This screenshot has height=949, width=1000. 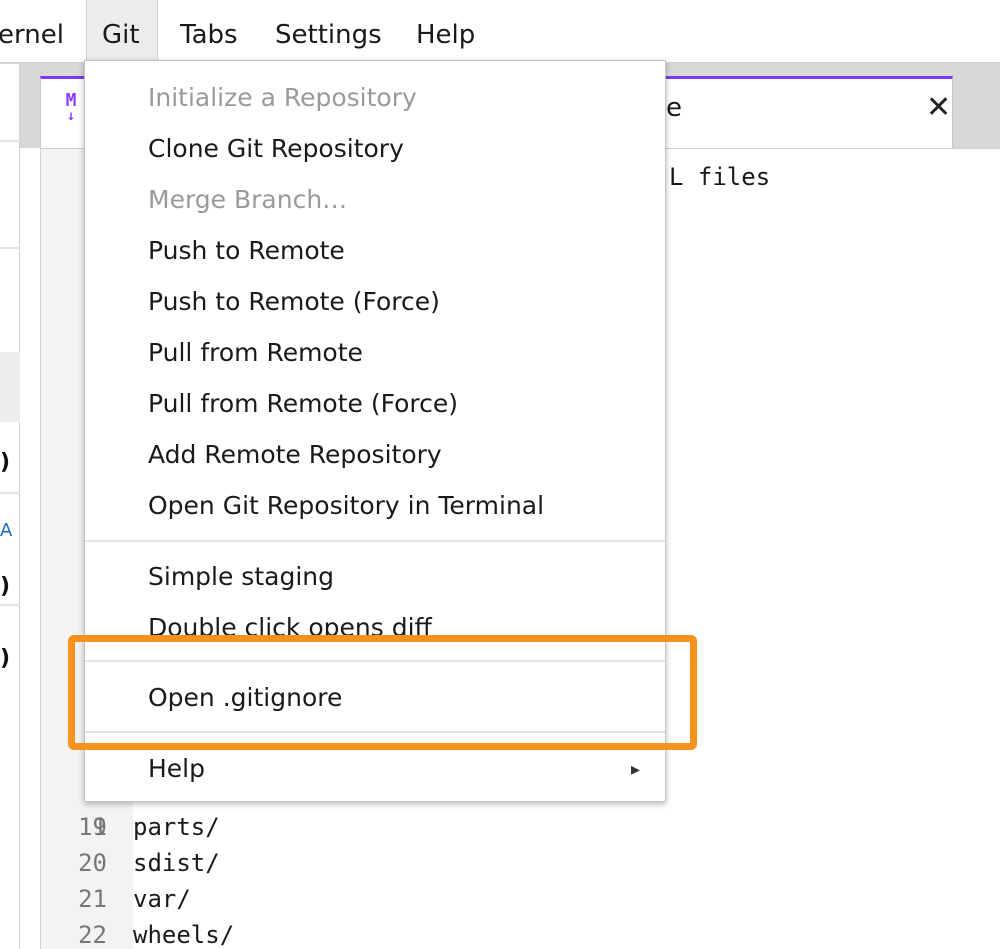 I want to click on file-browser-sidebar: ) A ) ), so click(x=10, y=506).